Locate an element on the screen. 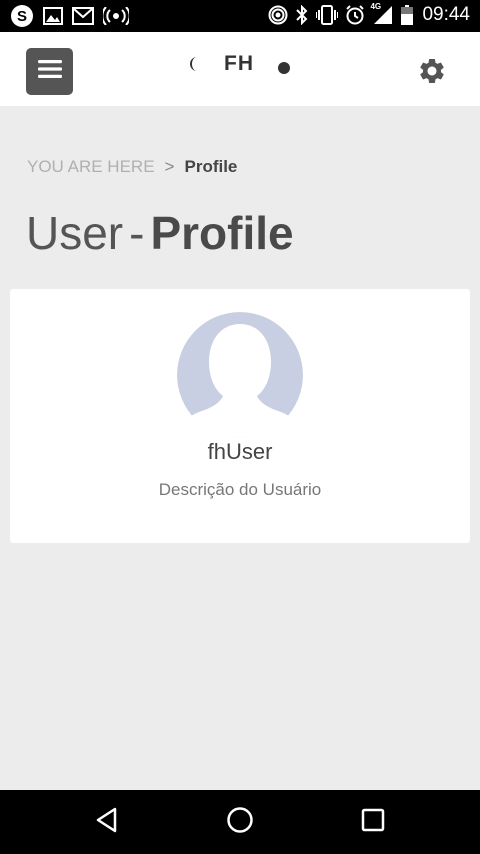 The image size is (480, 854). profile-description: Descrição do Usuário is located at coordinates (240, 489).